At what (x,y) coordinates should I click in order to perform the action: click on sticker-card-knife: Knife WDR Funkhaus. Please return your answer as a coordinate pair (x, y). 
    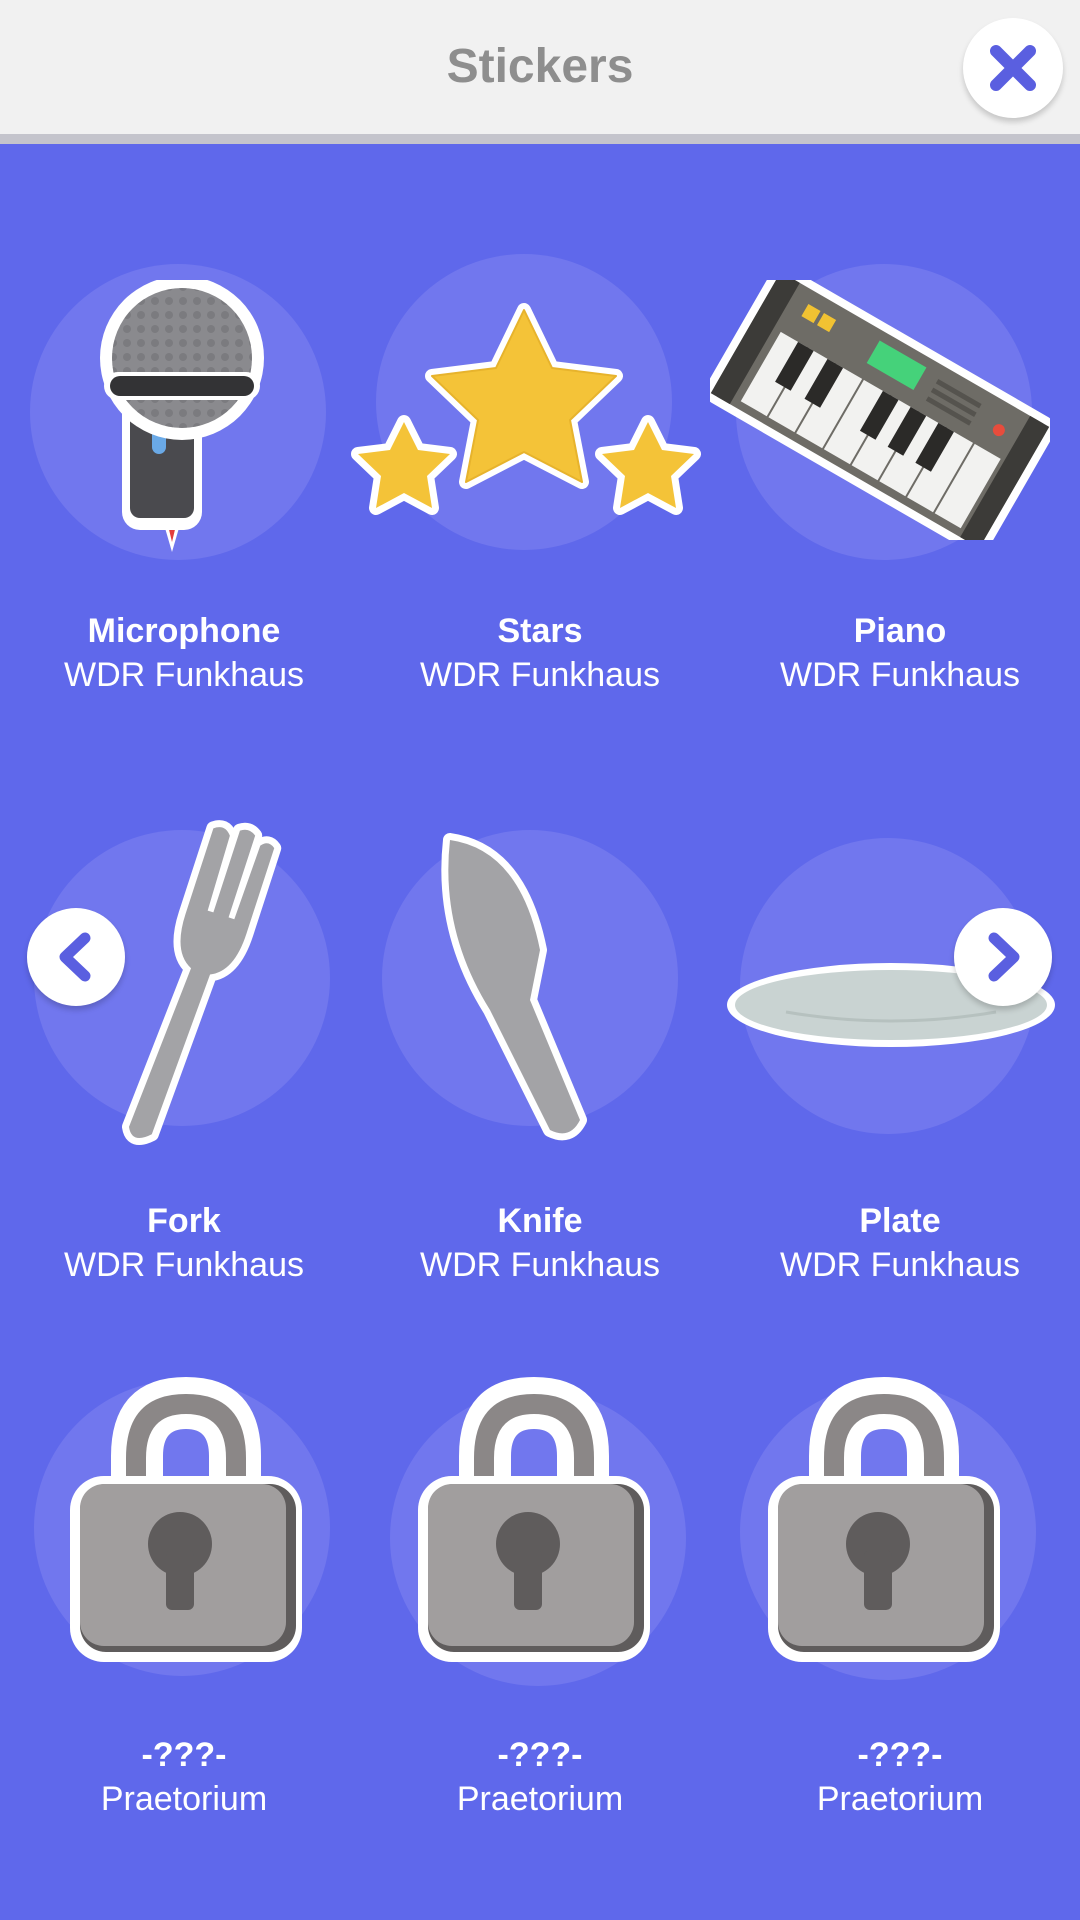
    Looking at the image, I should click on (540, 1090).